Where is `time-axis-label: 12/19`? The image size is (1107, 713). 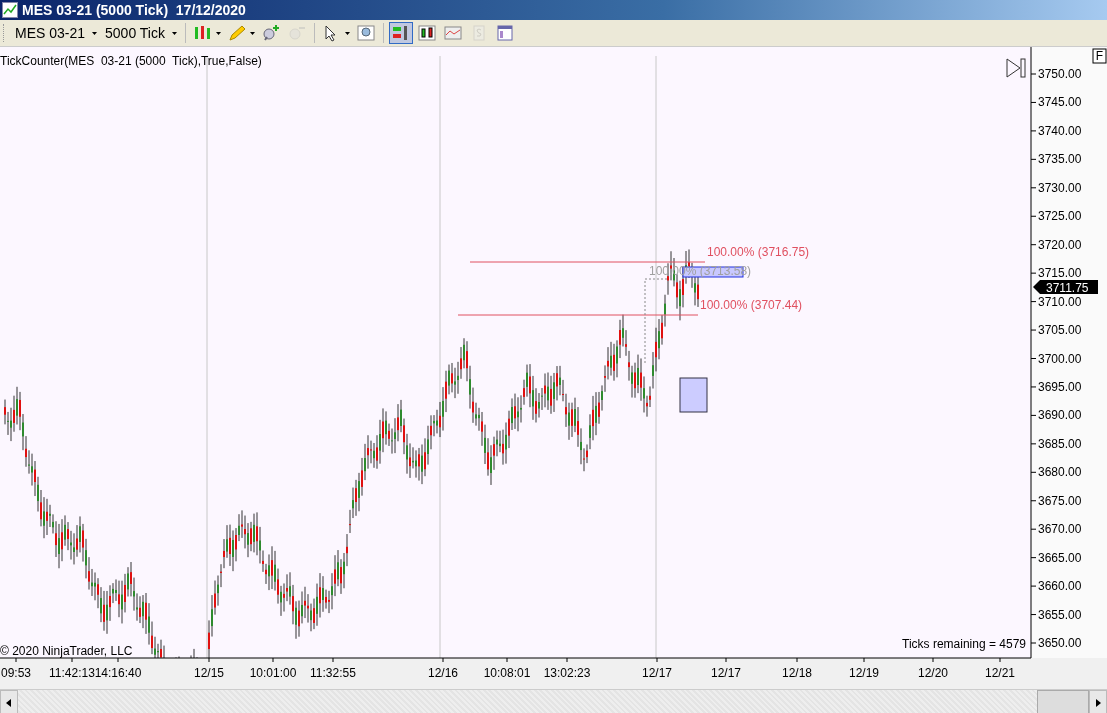 time-axis-label: 12/19 is located at coordinates (864, 673).